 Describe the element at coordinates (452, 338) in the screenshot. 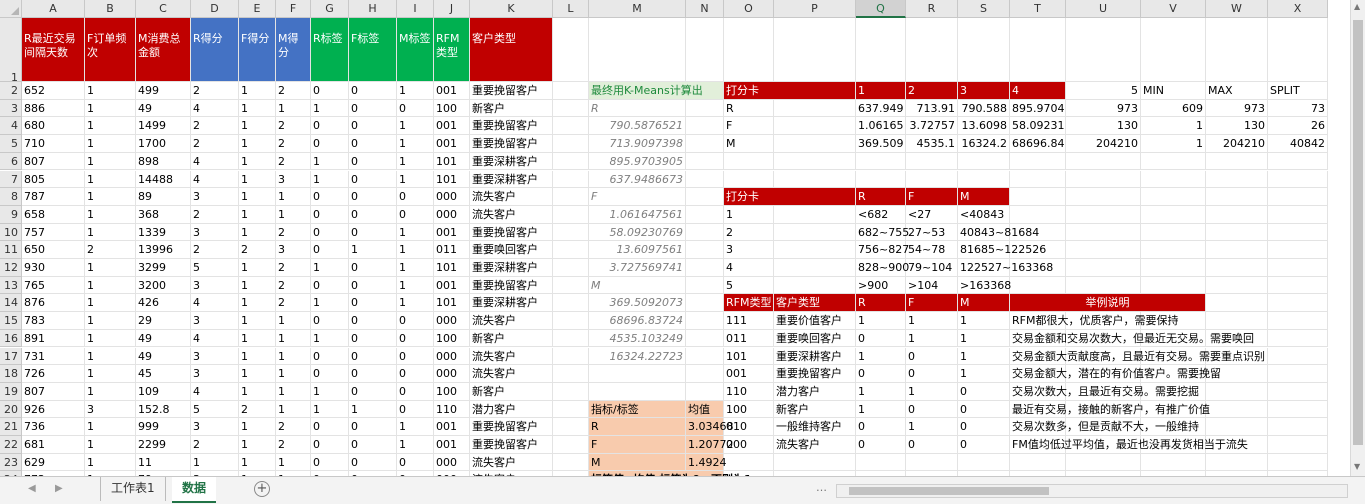

I see `data-cell: 100` at that location.